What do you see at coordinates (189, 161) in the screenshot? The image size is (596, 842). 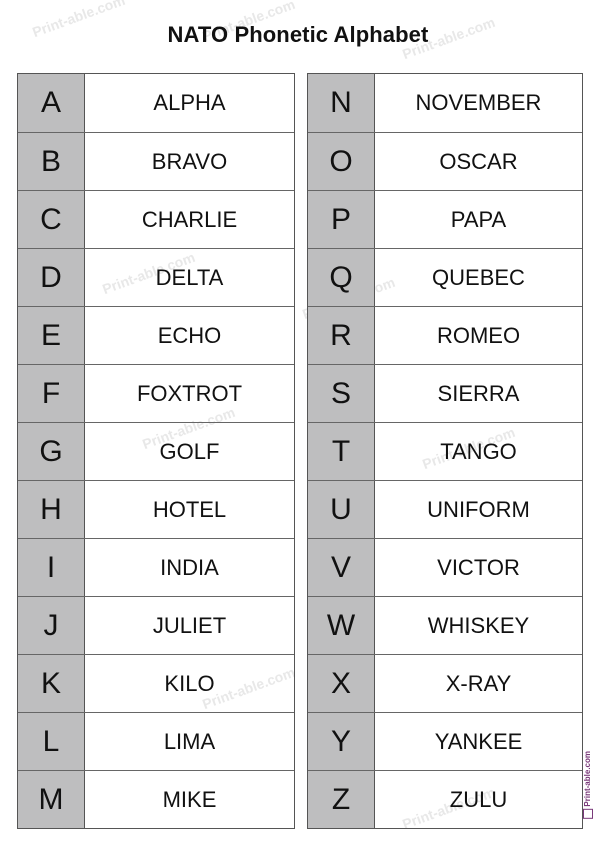 I see `code-word-cell: BRAVO` at bounding box center [189, 161].